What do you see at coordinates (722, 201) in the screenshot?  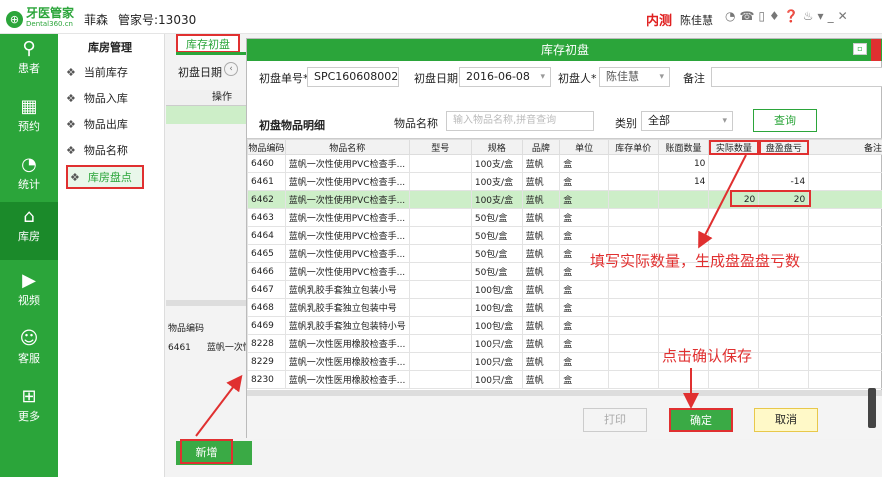 I see `arrow-to-actual-qty` at bounding box center [722, 201].